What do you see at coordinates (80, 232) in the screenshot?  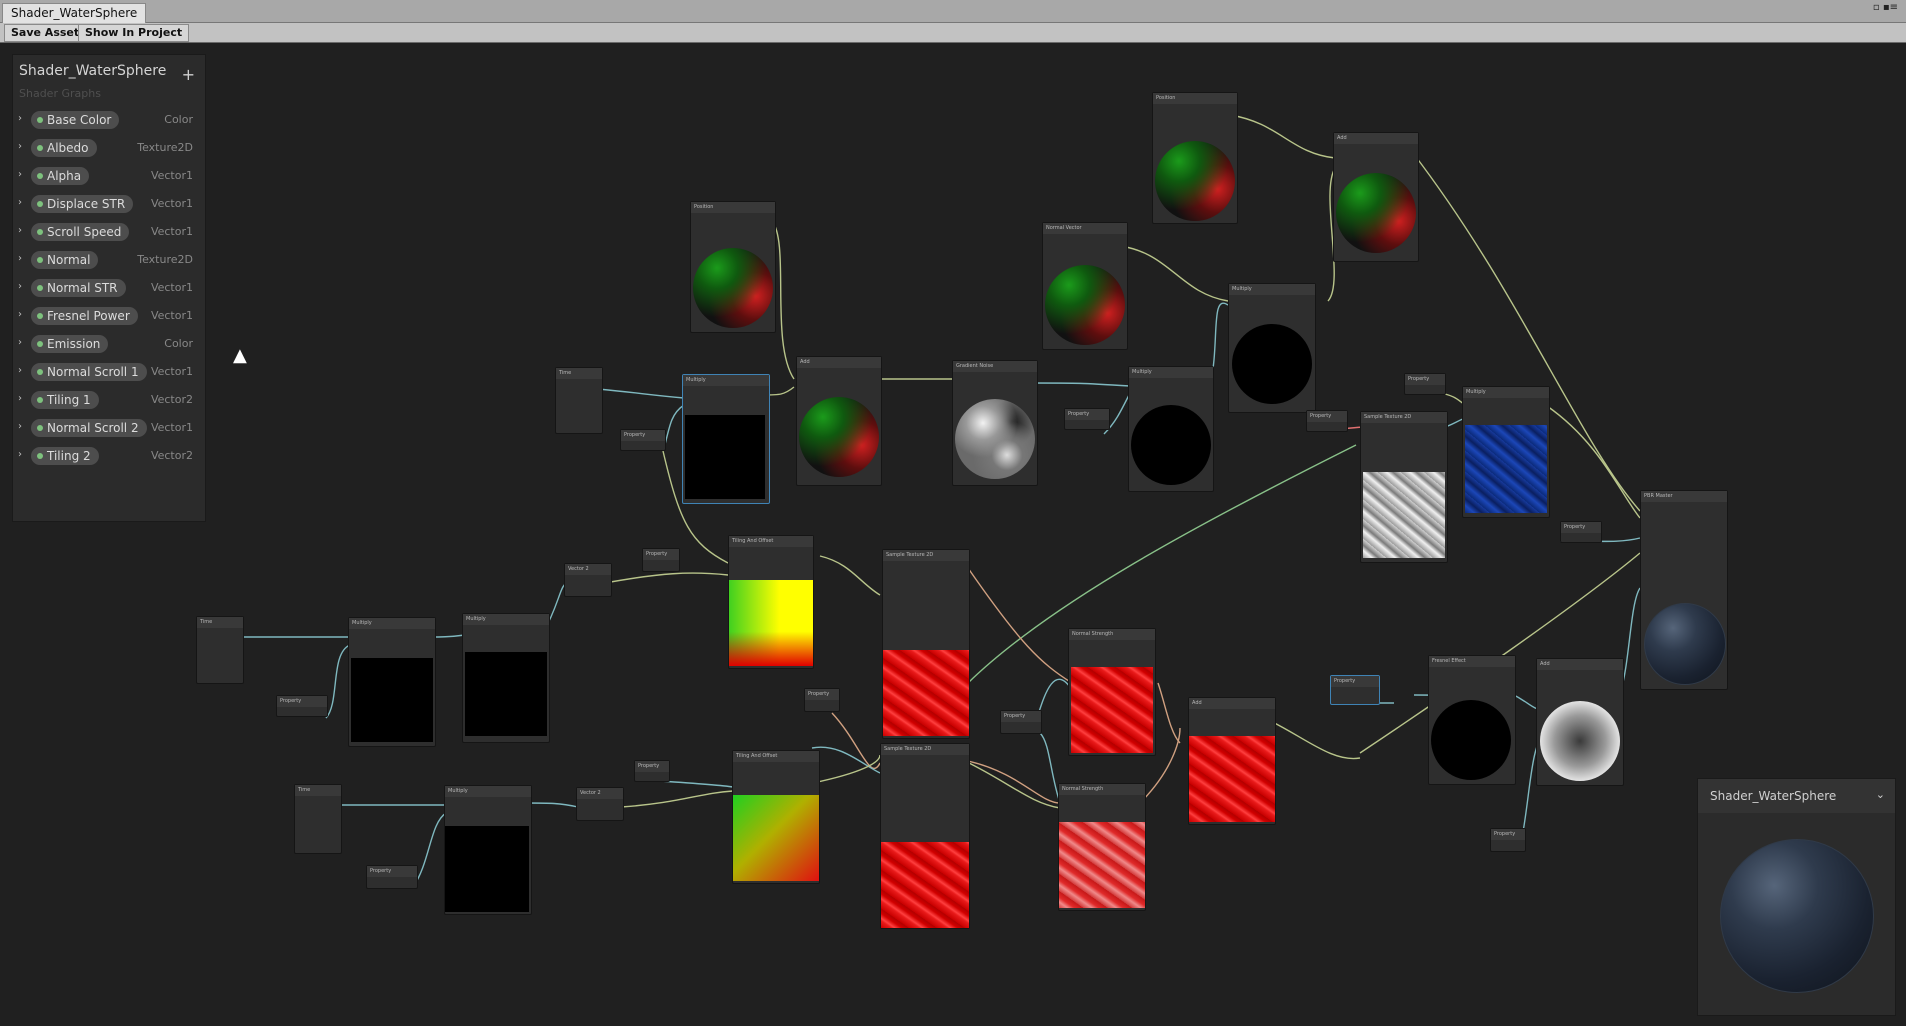 I see `property-pill: Scroll Speed` at bounding box center [80, 232].